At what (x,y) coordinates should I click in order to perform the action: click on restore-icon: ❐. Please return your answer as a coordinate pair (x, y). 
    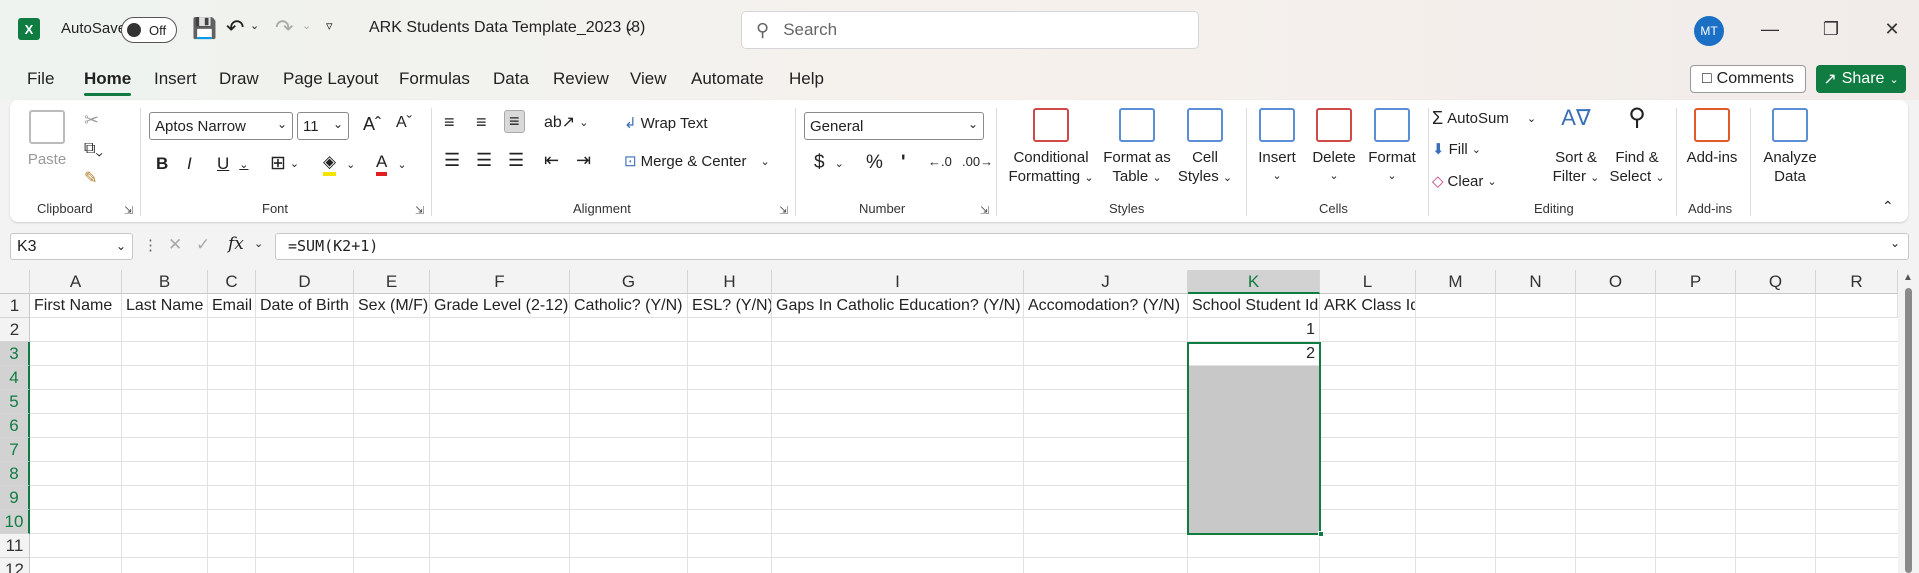
    Looking at the image, I should click on (1831, 29).